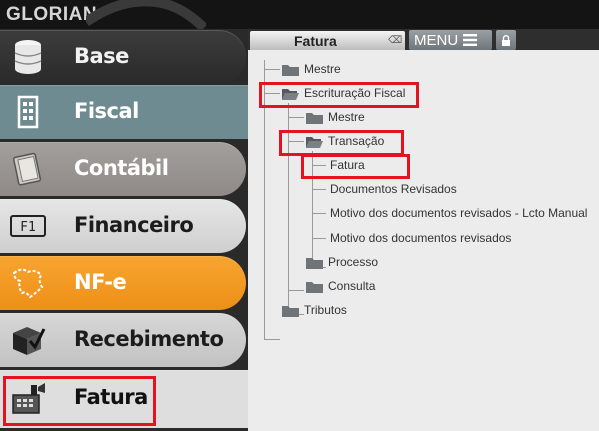 The width and height of the screenshot is (599, 431). I want to click on tree-node-label: Documentos Revisados, so click(393, 189).